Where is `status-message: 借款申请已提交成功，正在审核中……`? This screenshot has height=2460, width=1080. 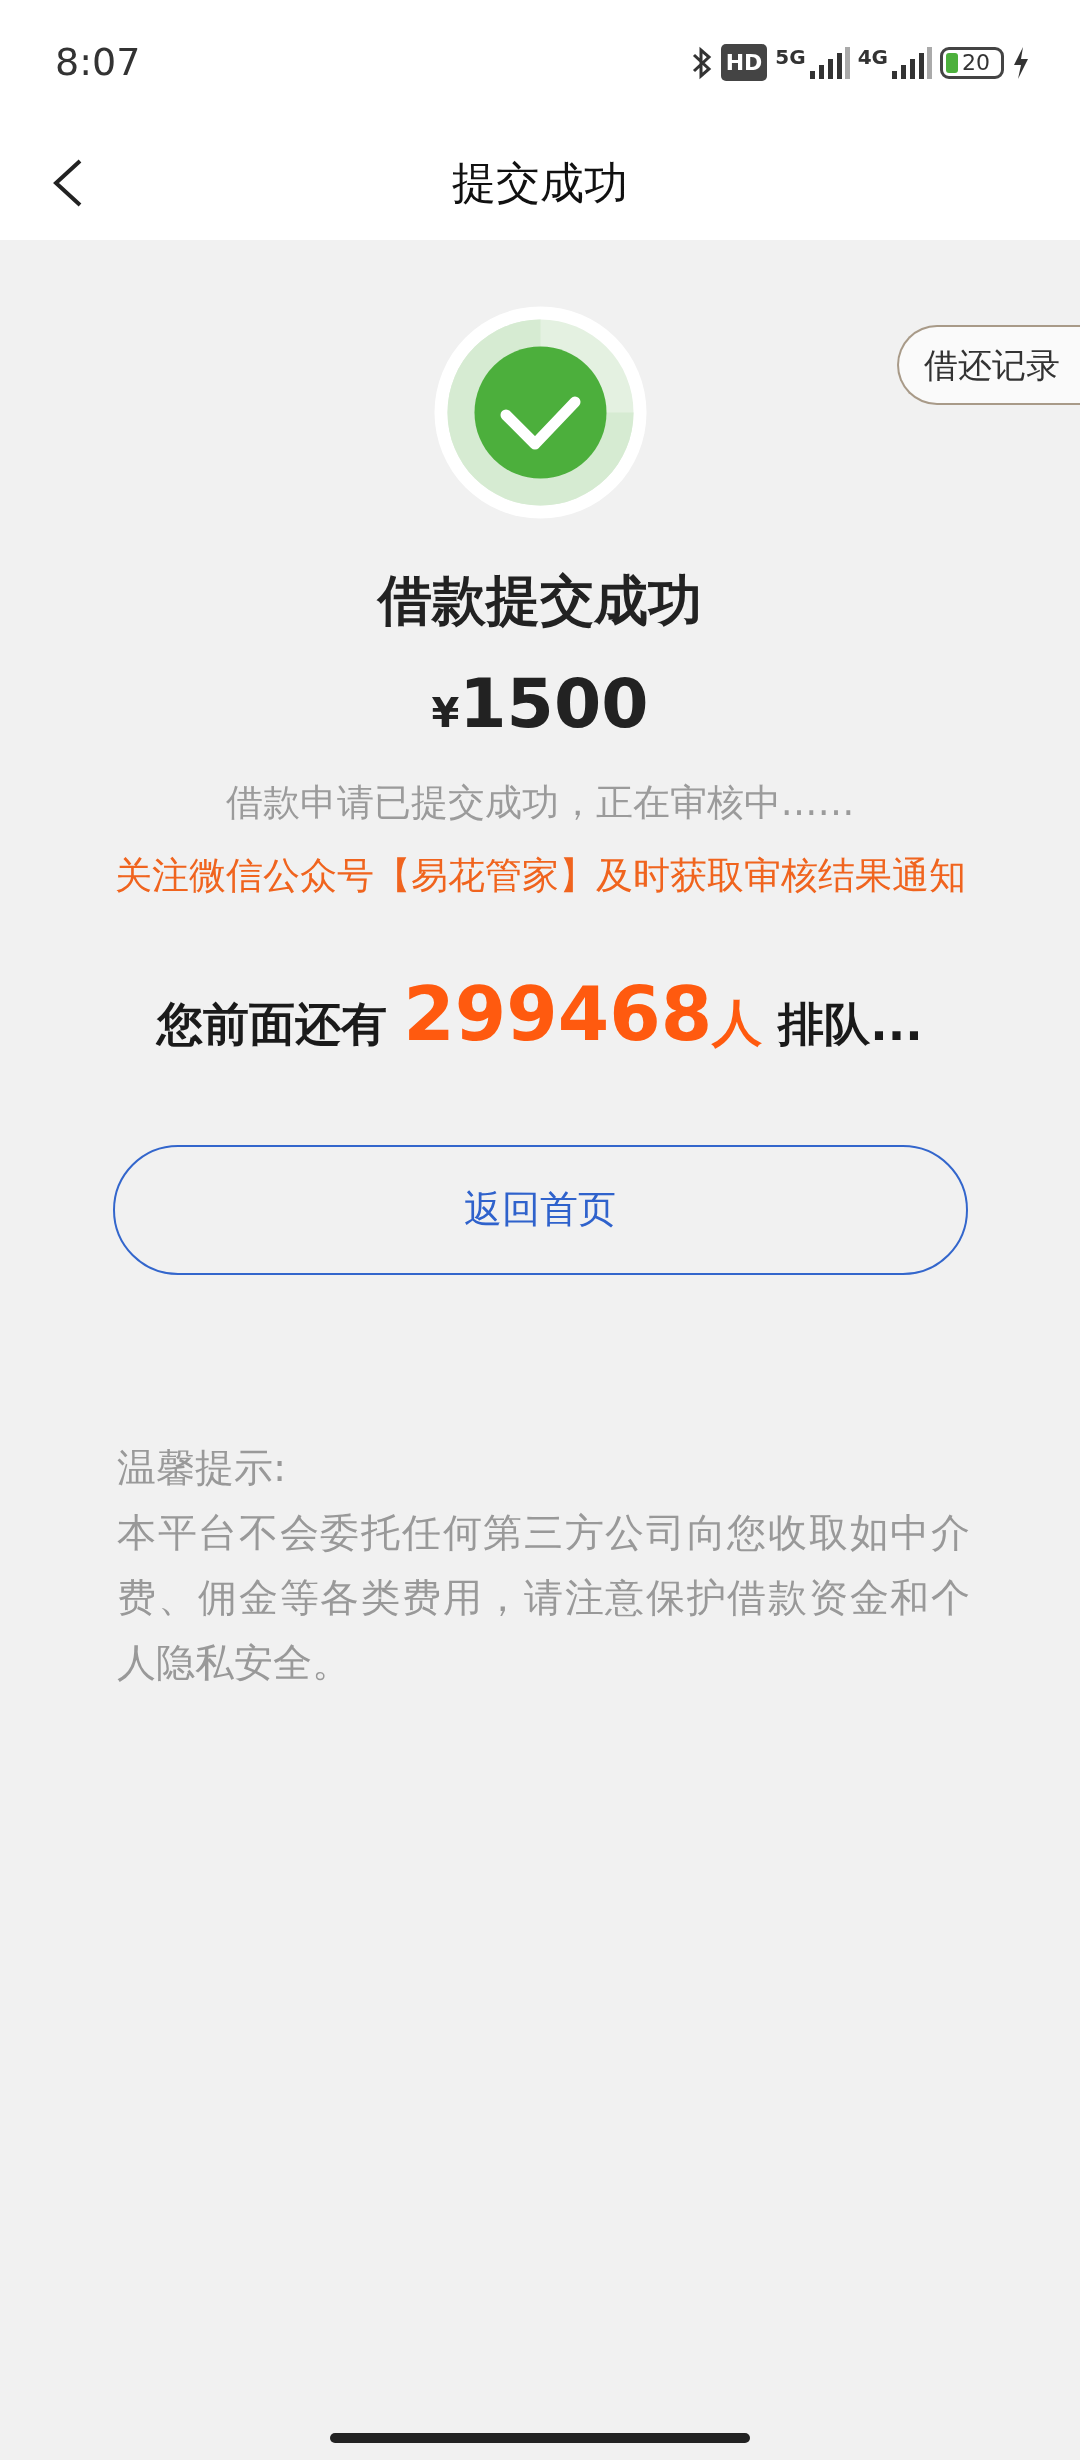
status-message: 借款申请已提交成功，正在审核中…… is located at coordinates (540, 802).